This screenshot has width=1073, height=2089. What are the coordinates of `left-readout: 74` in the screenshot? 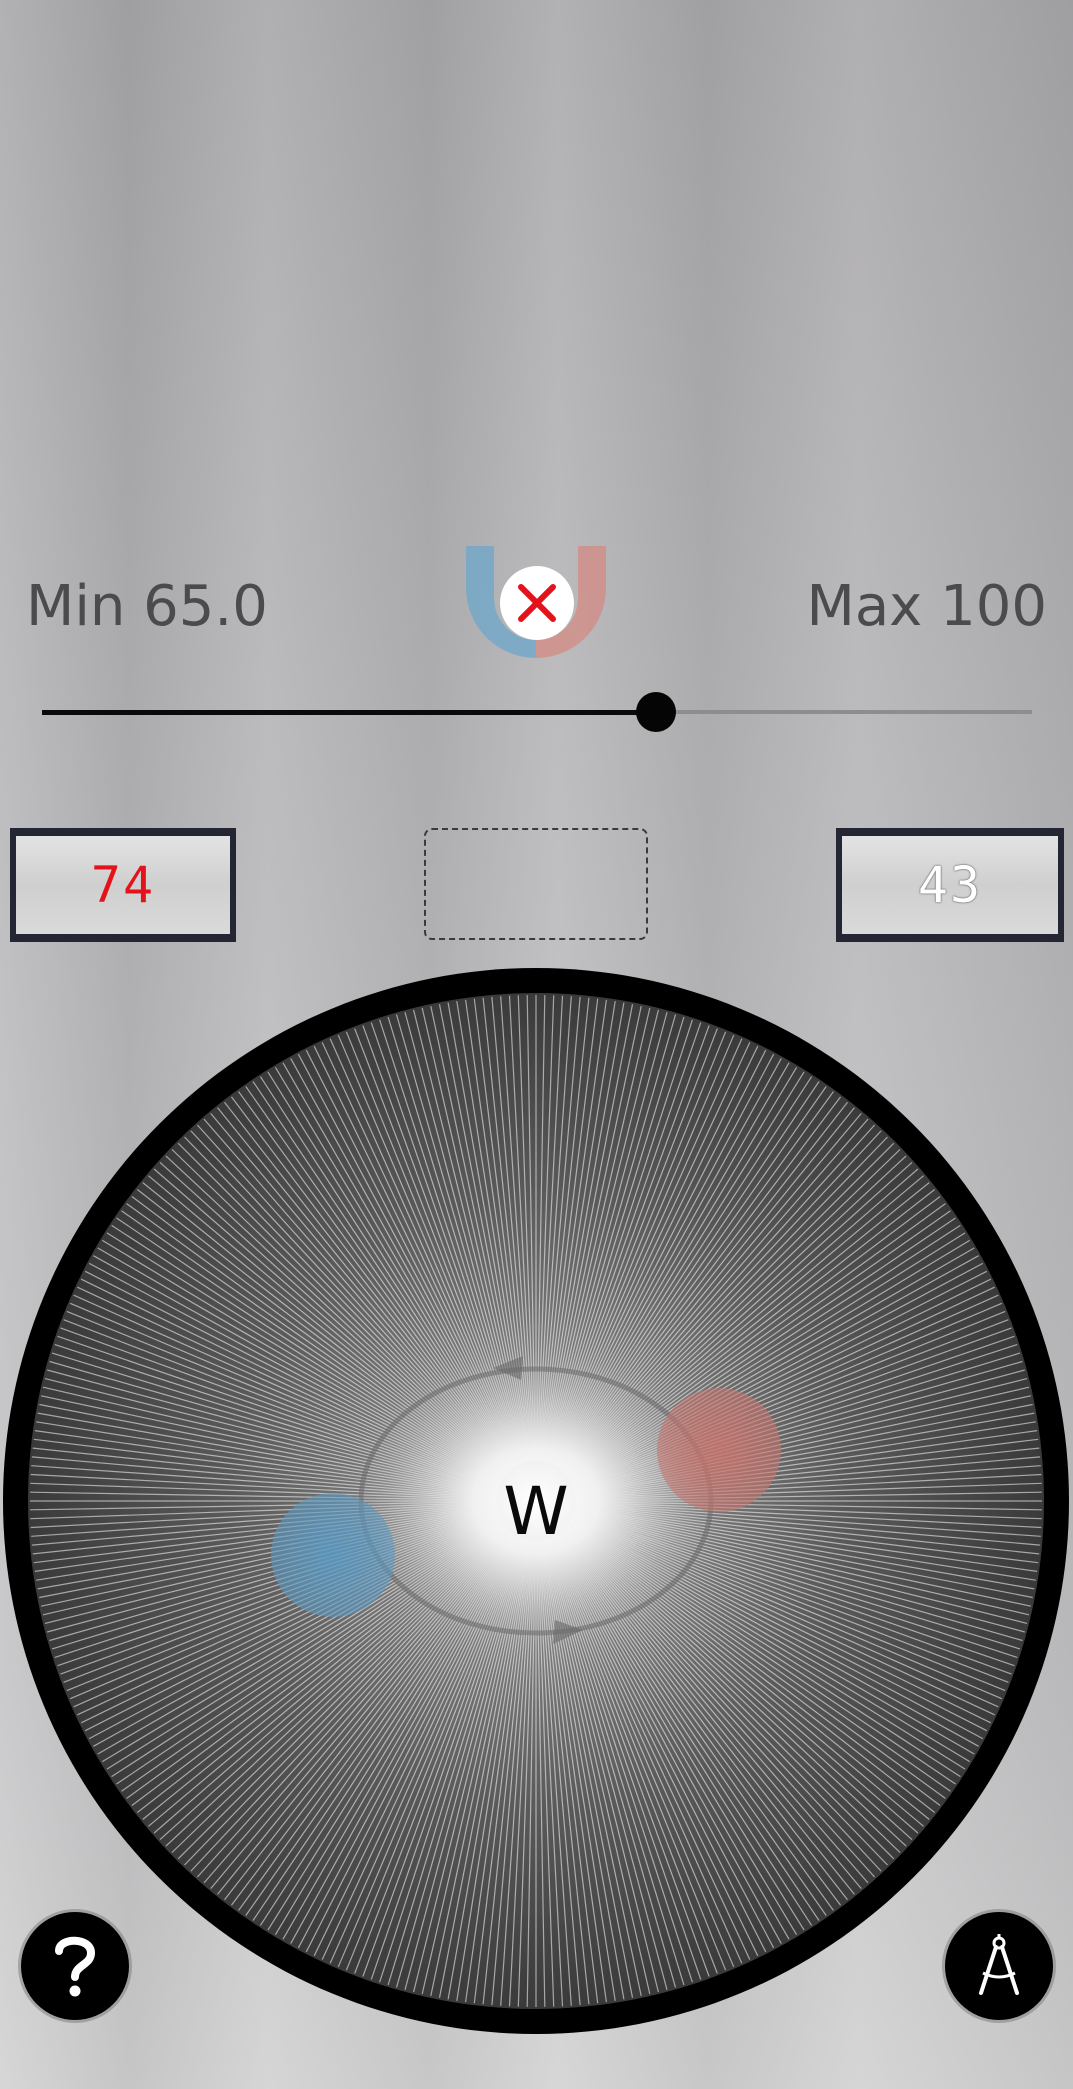 It's located at (123, 885).